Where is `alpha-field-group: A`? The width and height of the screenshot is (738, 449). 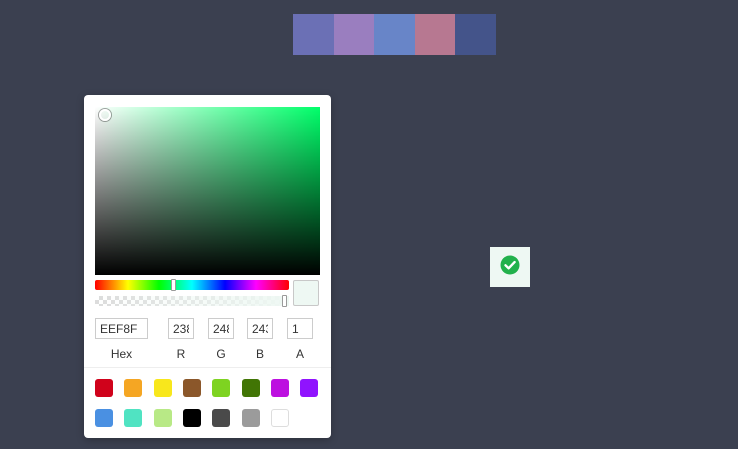 alpha-field-group: A is located at coordinates (300, 339).